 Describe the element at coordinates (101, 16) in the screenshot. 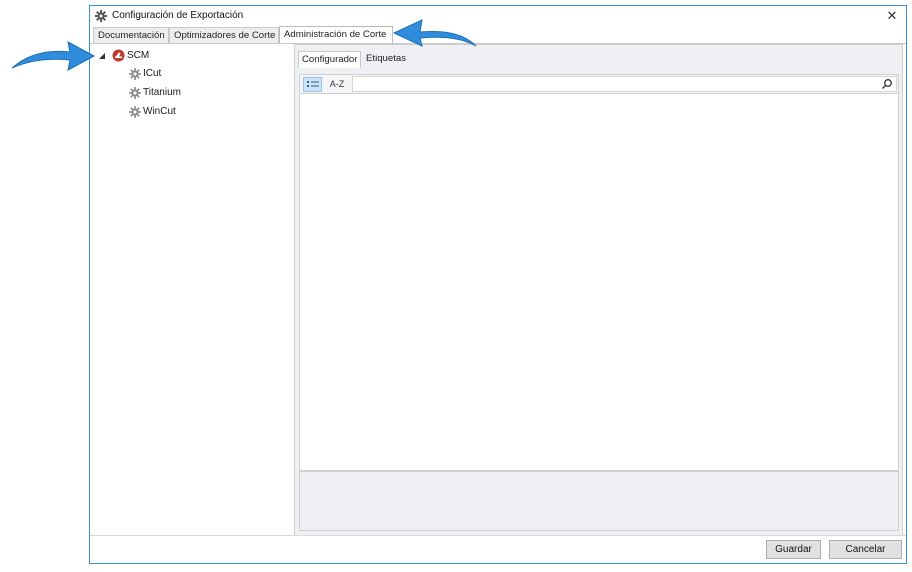

I see `settings-gear-icon` at that location.